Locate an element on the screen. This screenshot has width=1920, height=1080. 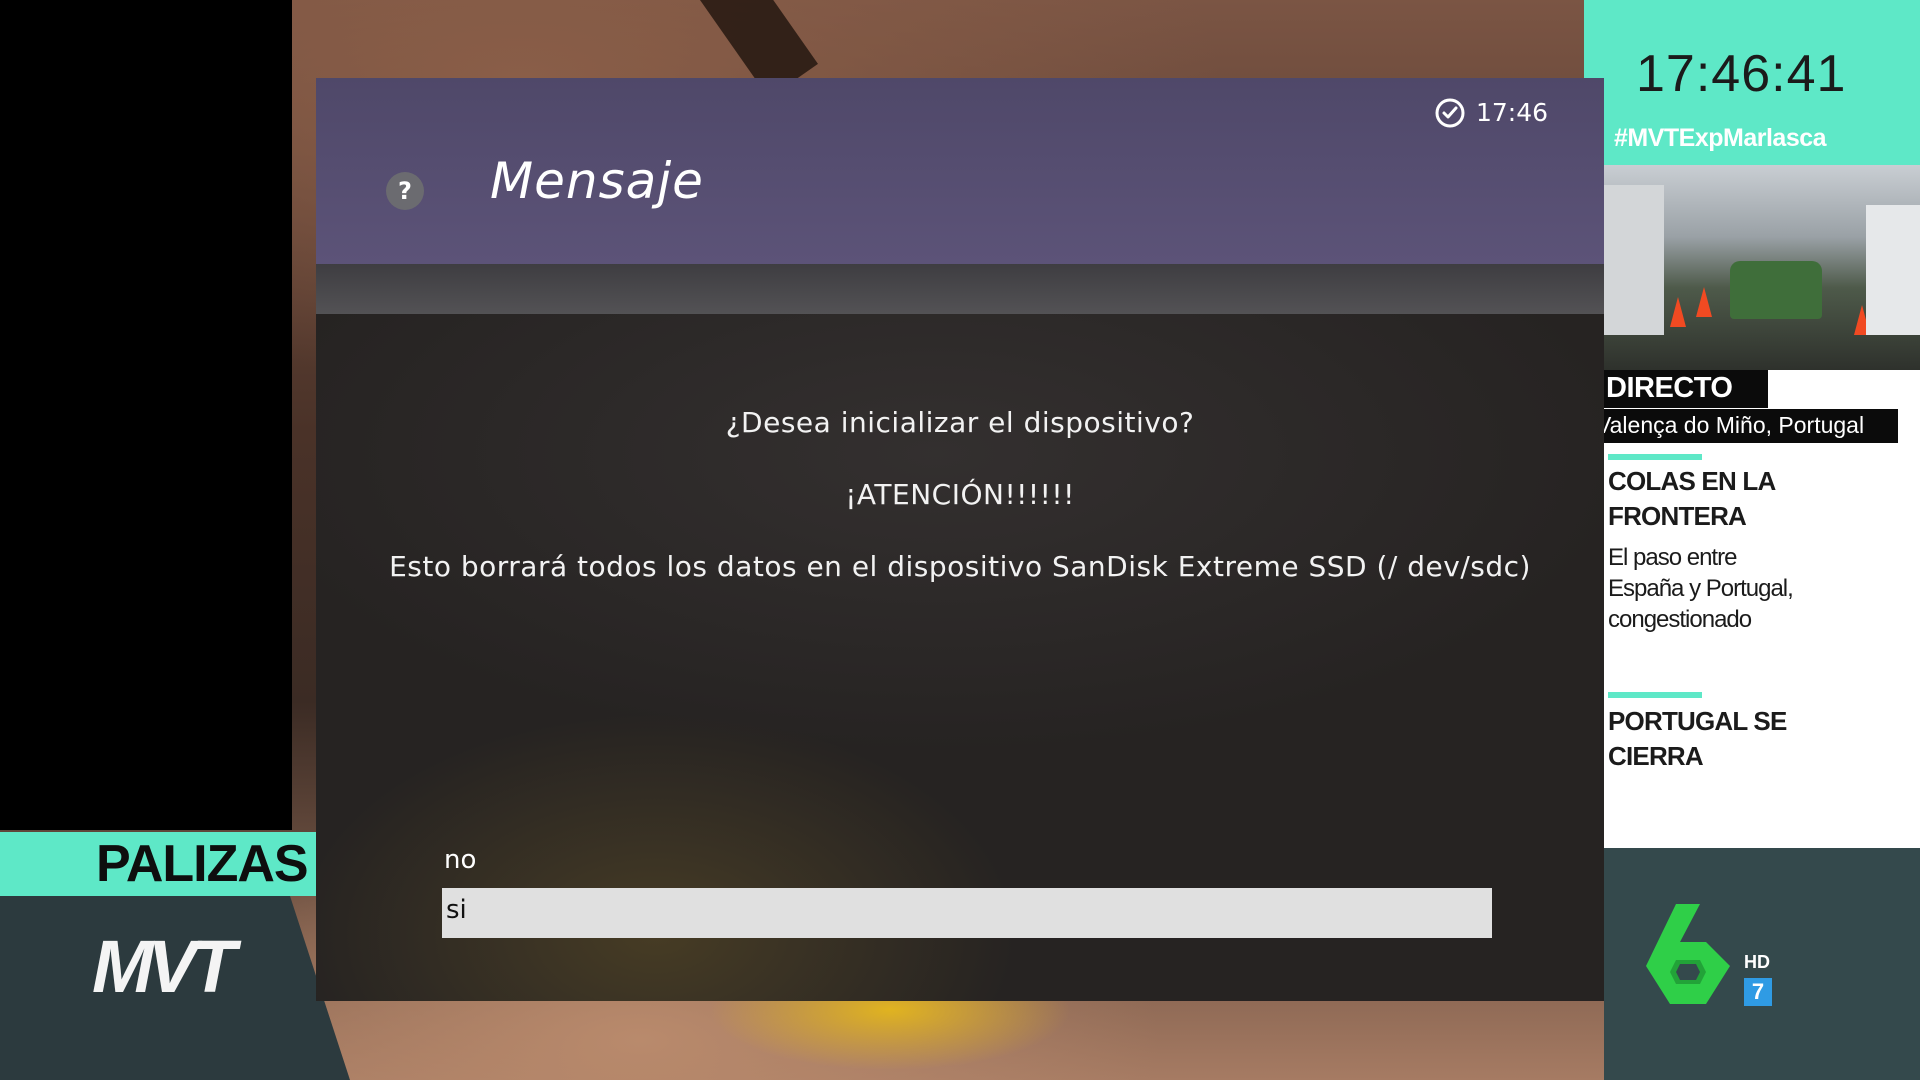
truck-shape is located at coordinates (1893, 270).